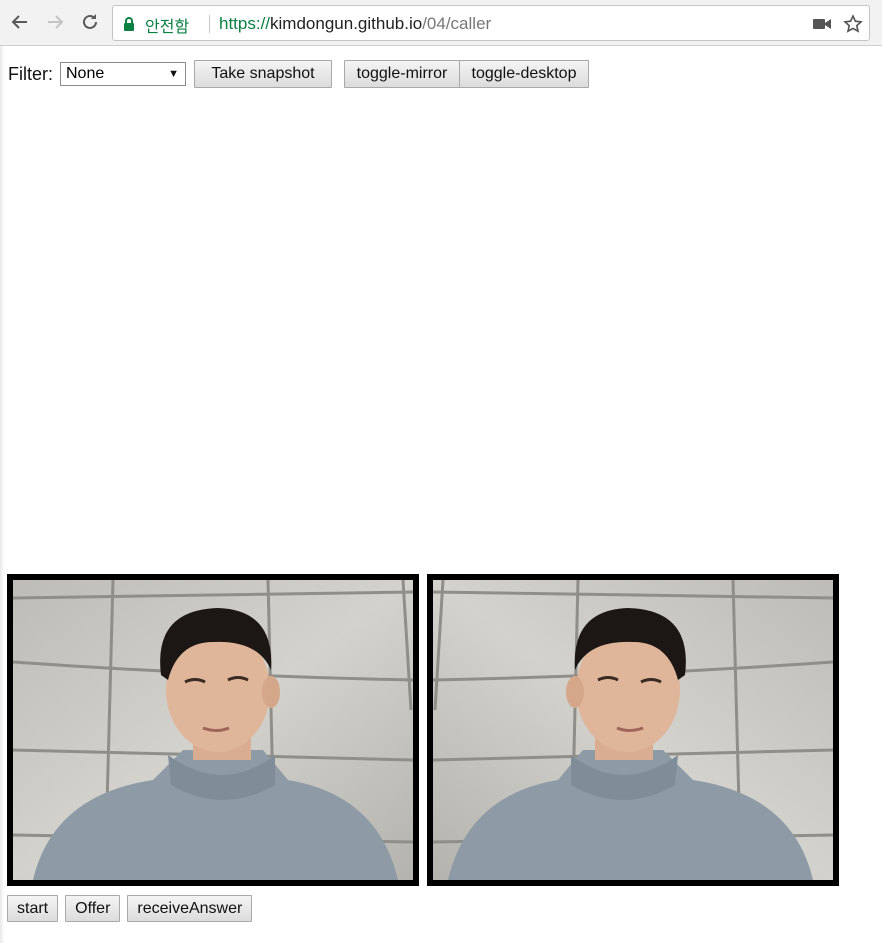 Image resolution: width=882 pixels, height=943 pixels. I want to click on secure-label: 안전함, so click(167, 26).